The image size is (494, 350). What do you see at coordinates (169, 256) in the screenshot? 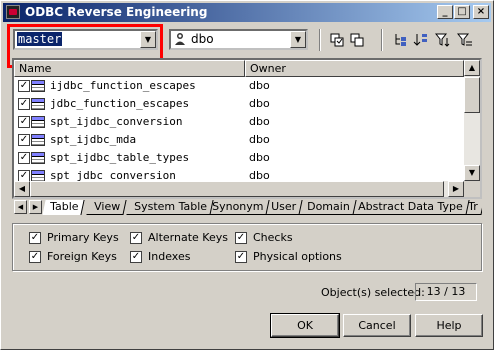
I see `checkbox-label: Indexes` at bounding box center [169, 256].